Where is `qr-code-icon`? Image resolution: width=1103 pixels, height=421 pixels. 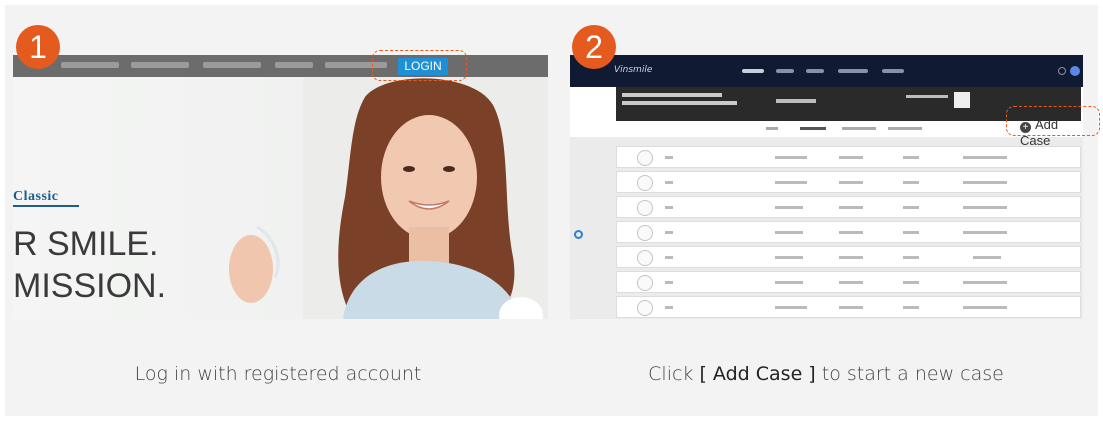
qr-code-icon is located at coordinates (962, 100).